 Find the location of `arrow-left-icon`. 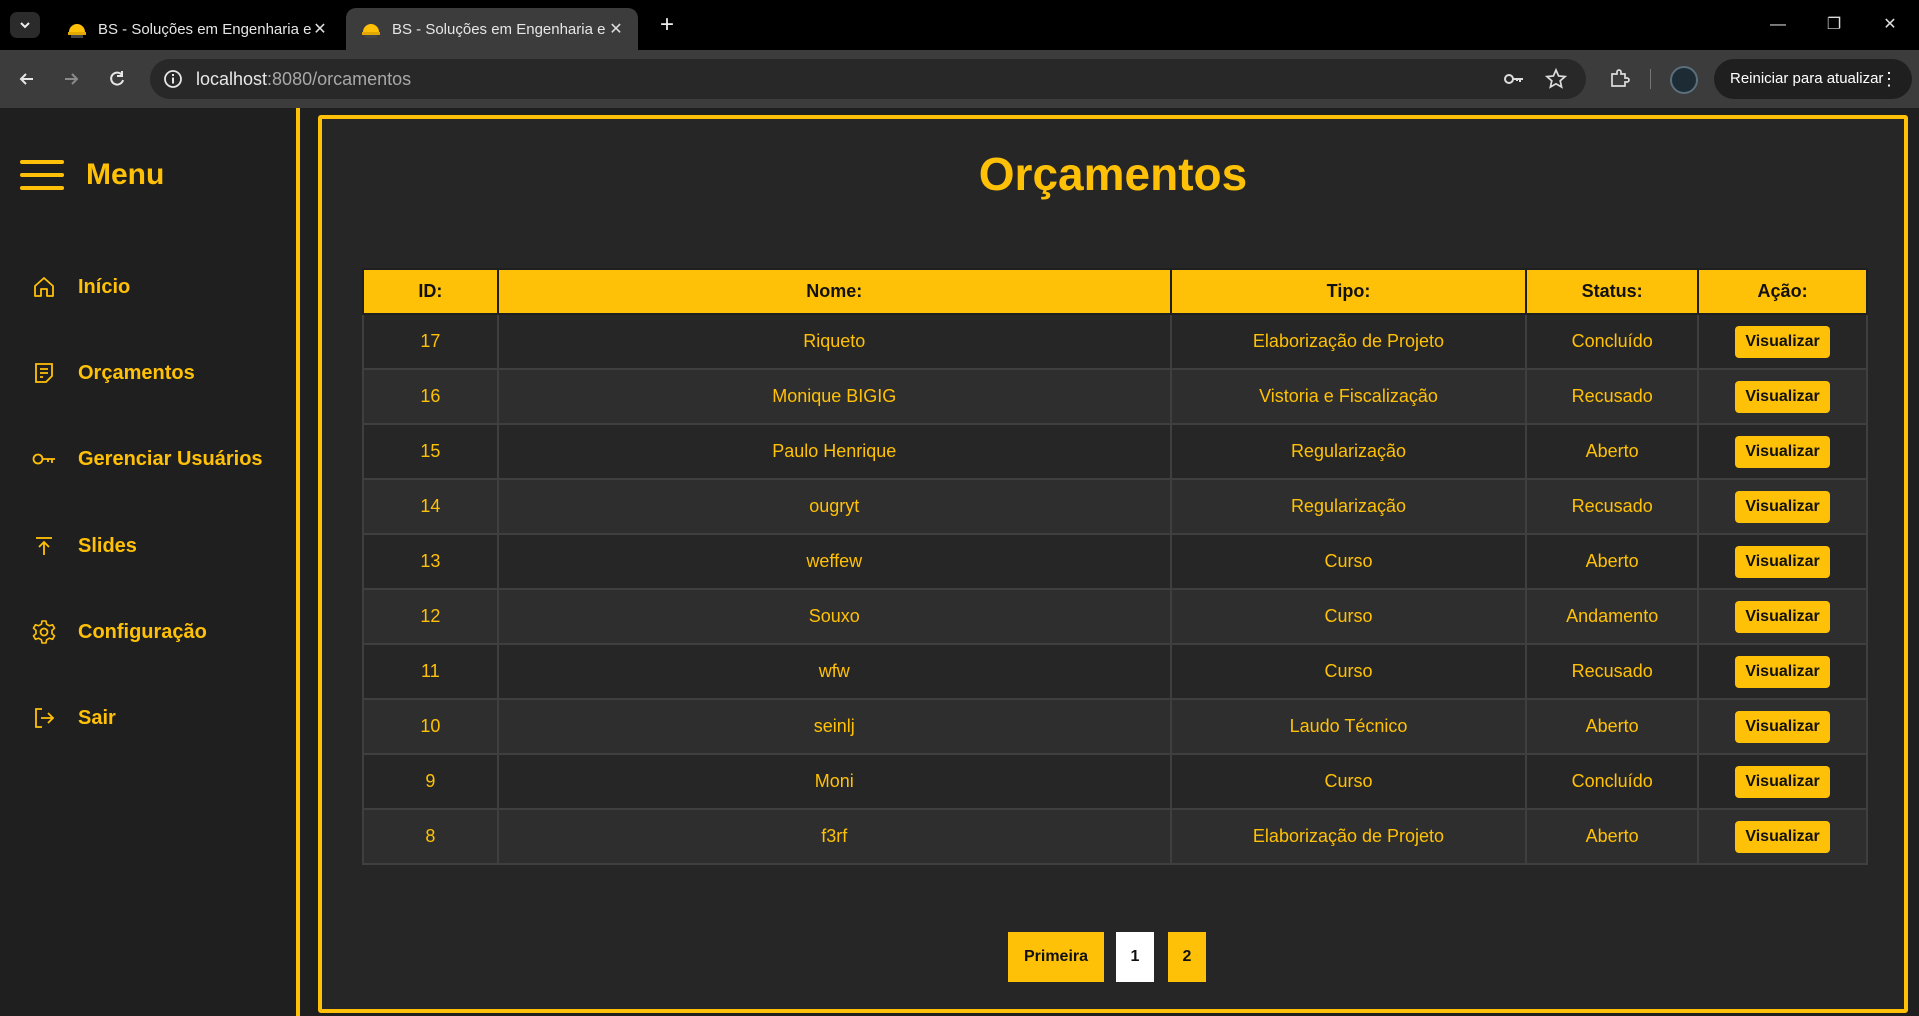

arrow-left-icon is located at coordinates (26, 79).